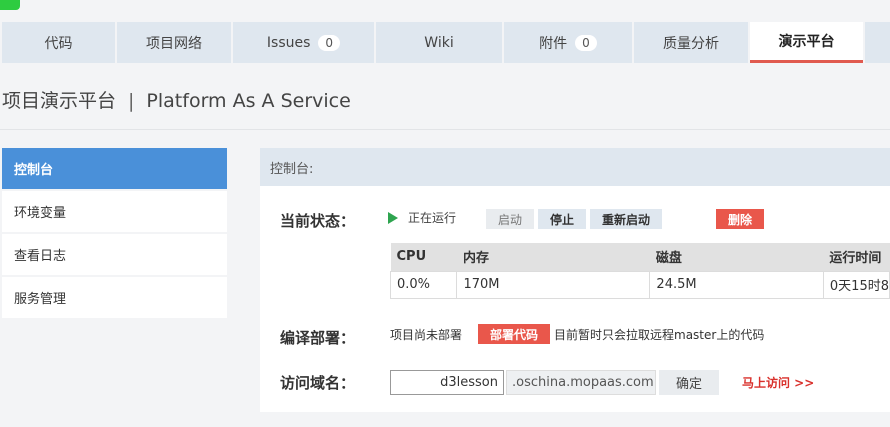 This screenshot has width=890, height=427. I want to click on delete-button: 删除, so click(740, 219).